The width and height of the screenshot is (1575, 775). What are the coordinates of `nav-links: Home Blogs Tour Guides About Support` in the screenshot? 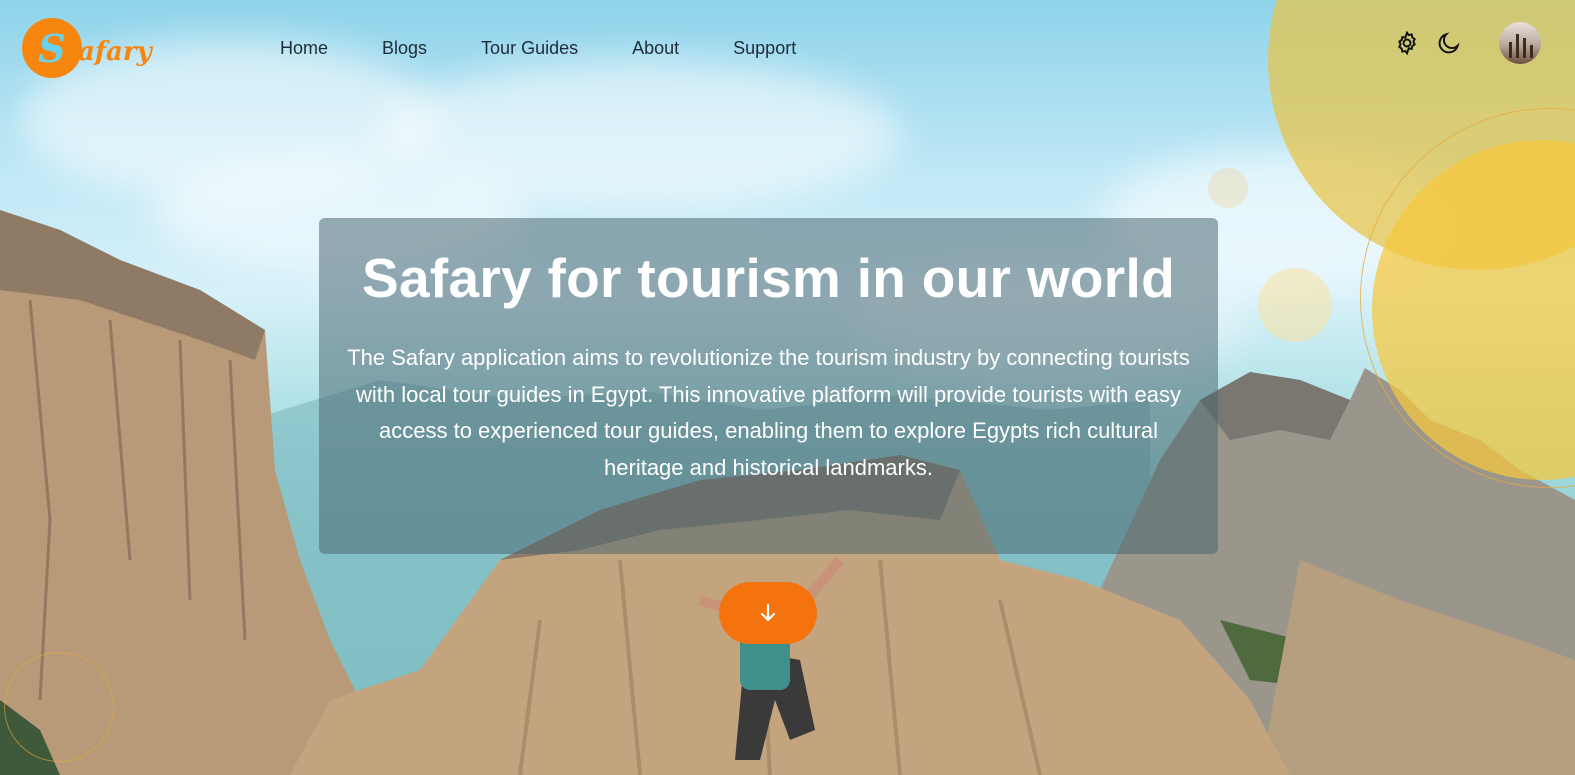 It's located at (565, 48).